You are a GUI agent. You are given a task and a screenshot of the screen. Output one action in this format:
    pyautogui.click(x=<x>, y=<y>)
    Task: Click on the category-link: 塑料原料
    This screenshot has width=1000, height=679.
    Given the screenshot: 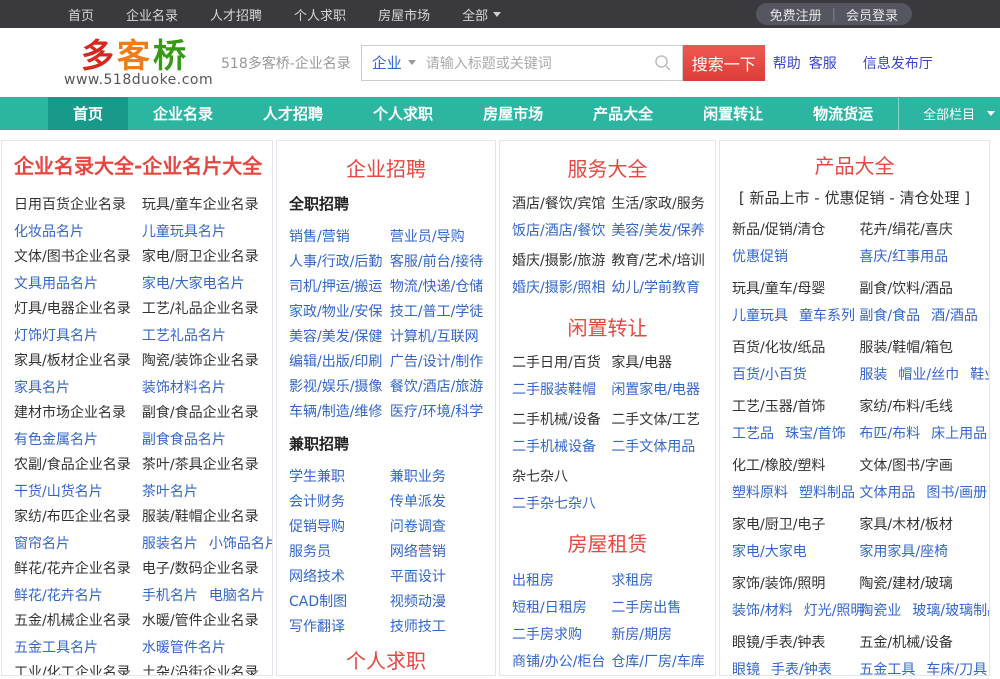 What is the action you would take?
    pyautogui.click(x=760, y=493)
    